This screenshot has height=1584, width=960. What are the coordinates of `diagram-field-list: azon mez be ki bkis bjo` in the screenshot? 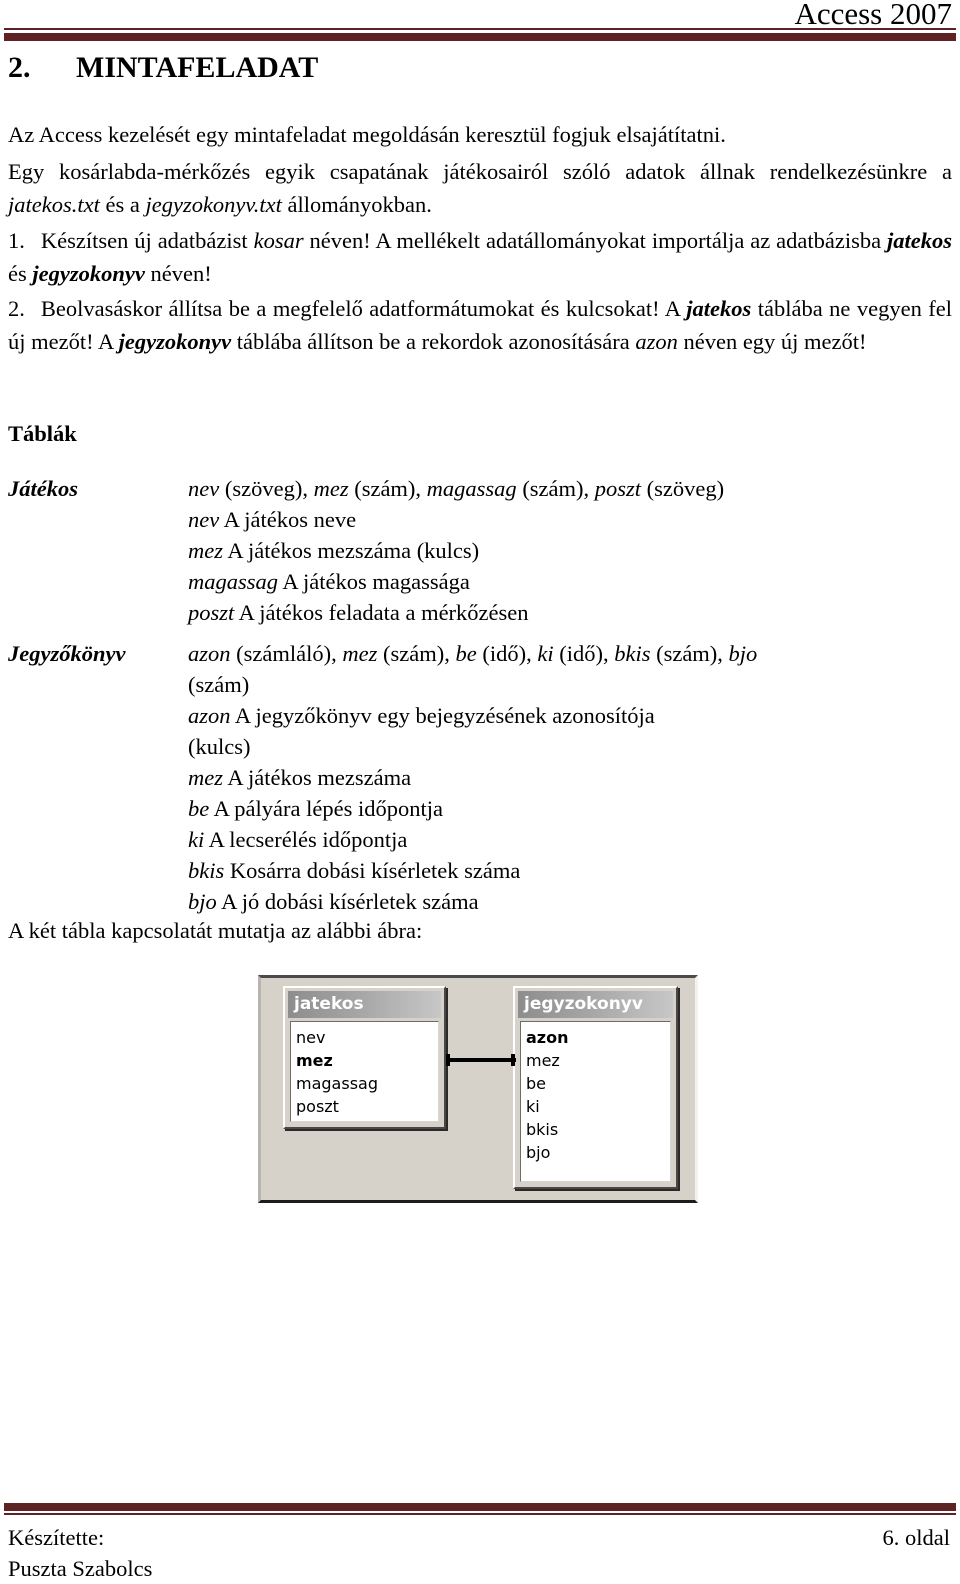 It's located at (595, 1101).